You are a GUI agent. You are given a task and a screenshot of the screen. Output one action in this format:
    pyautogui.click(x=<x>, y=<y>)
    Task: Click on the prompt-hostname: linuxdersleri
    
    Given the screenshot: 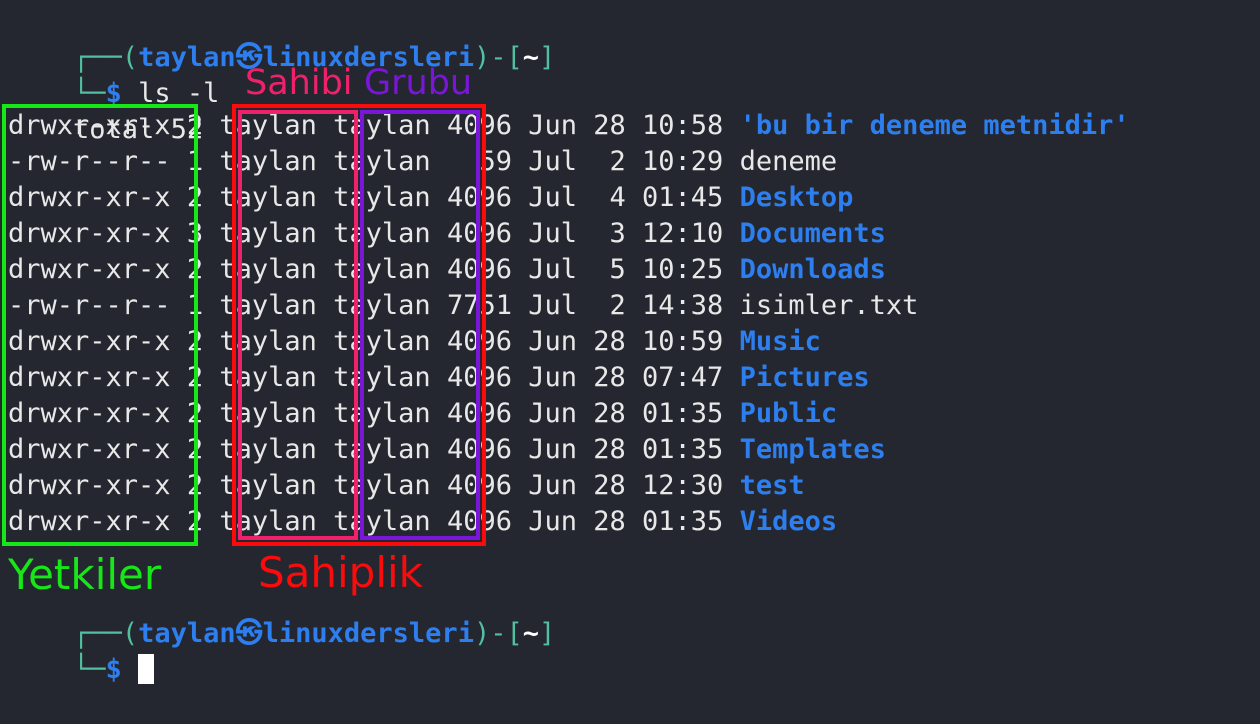 What is the action you would take?
    pyautogui.click(x=368, y=57)
    